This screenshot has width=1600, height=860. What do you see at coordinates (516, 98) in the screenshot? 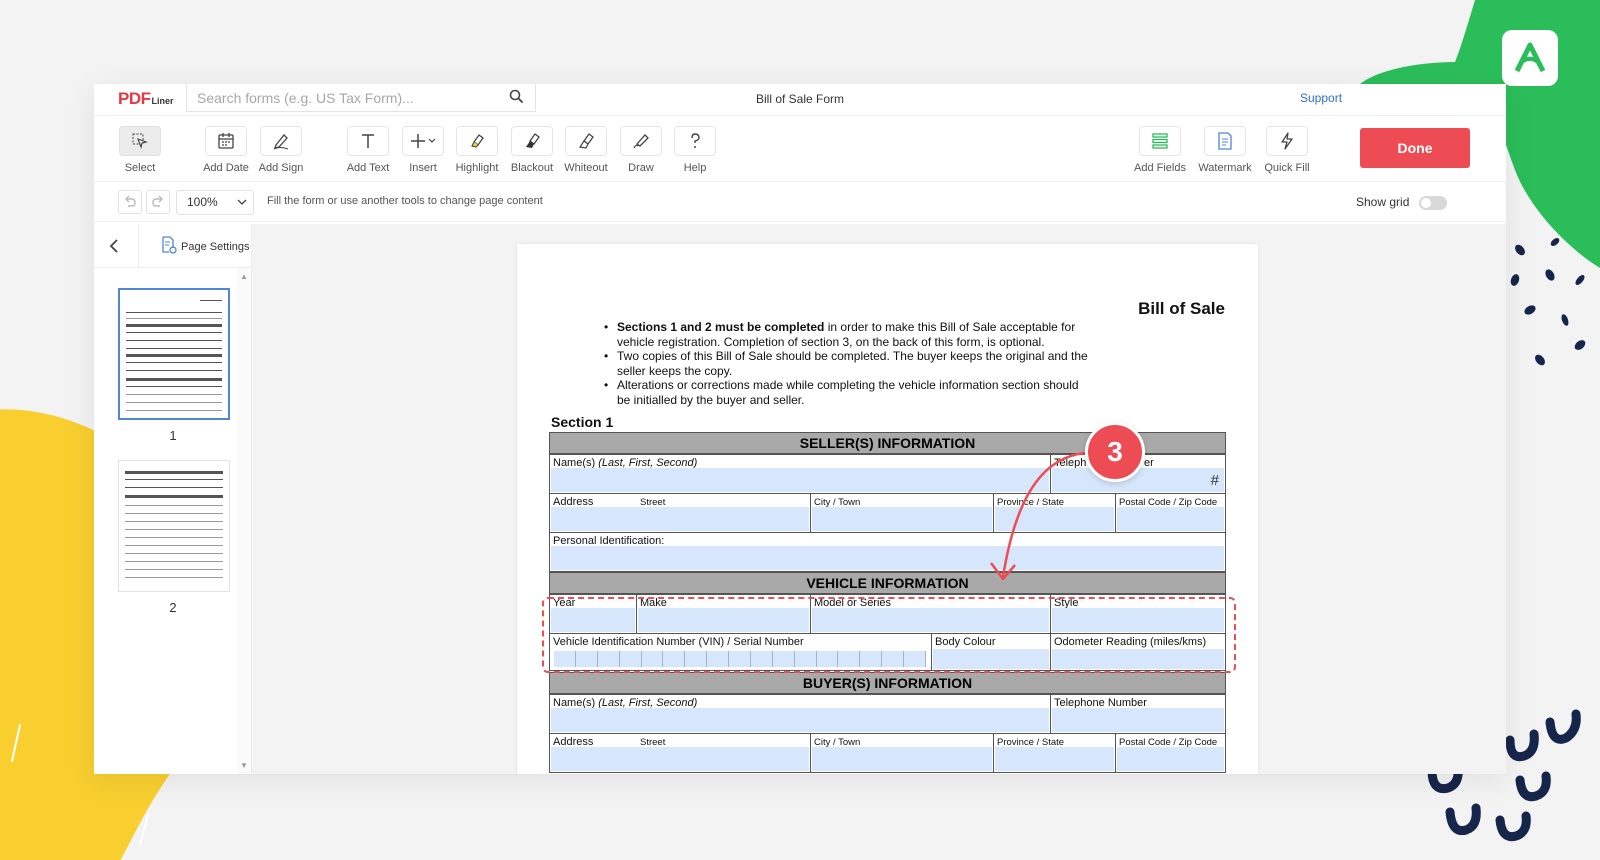
I see `search-icon` at bounding box center [516, 98].